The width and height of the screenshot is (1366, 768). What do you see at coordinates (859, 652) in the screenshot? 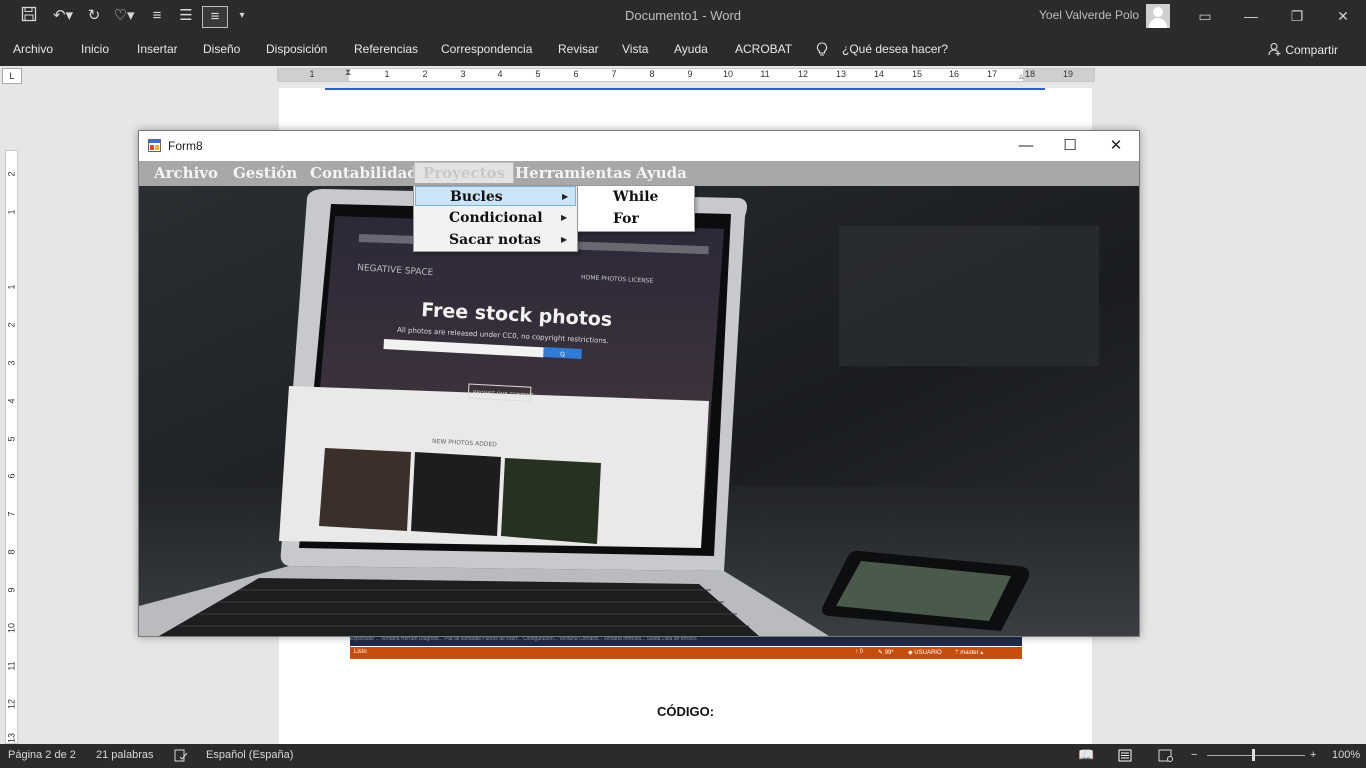
I see `embedded-status-item: ↑ 0` at bounding box center [859, 652].